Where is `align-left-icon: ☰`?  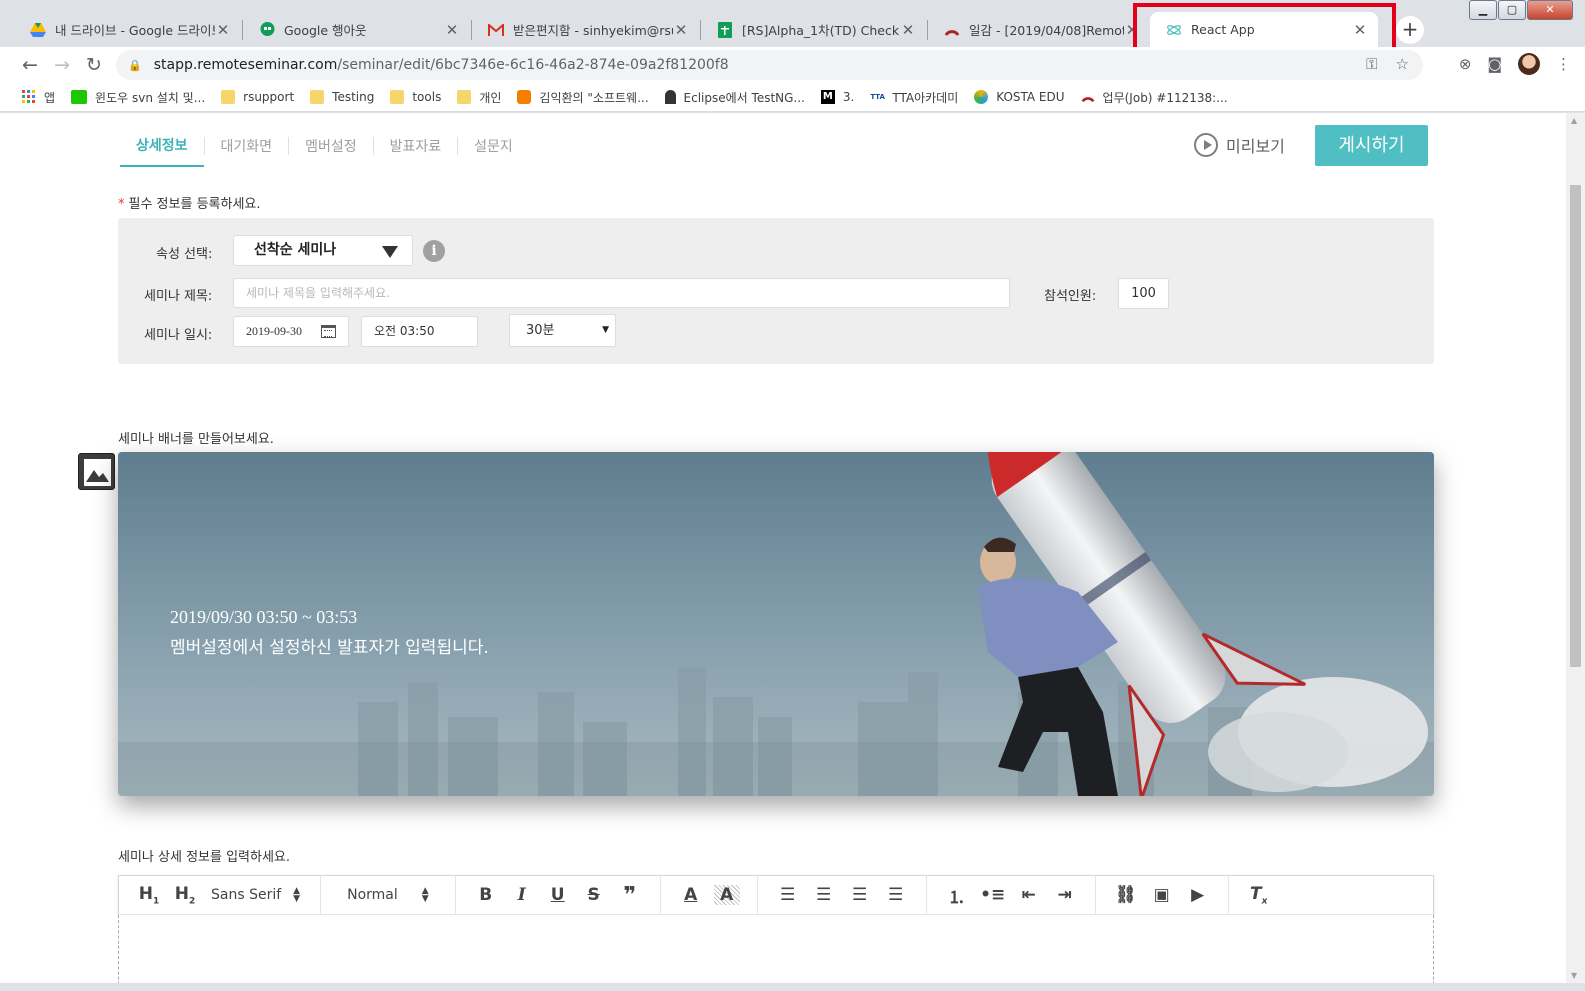 align-left-icon: ☰ is located at coordinates (788, 895).